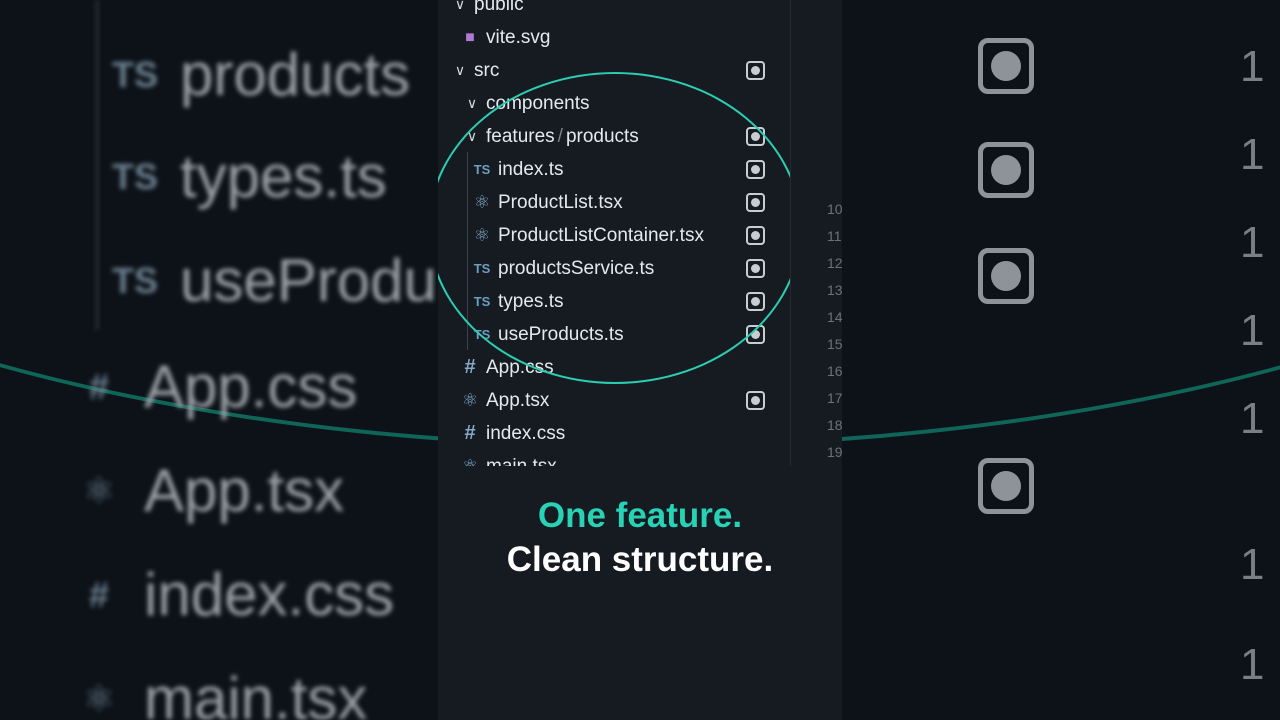 This screenshot has height=720, width=1280. I want to click on tree-file-app-css: # App.css, so click(614, 367).